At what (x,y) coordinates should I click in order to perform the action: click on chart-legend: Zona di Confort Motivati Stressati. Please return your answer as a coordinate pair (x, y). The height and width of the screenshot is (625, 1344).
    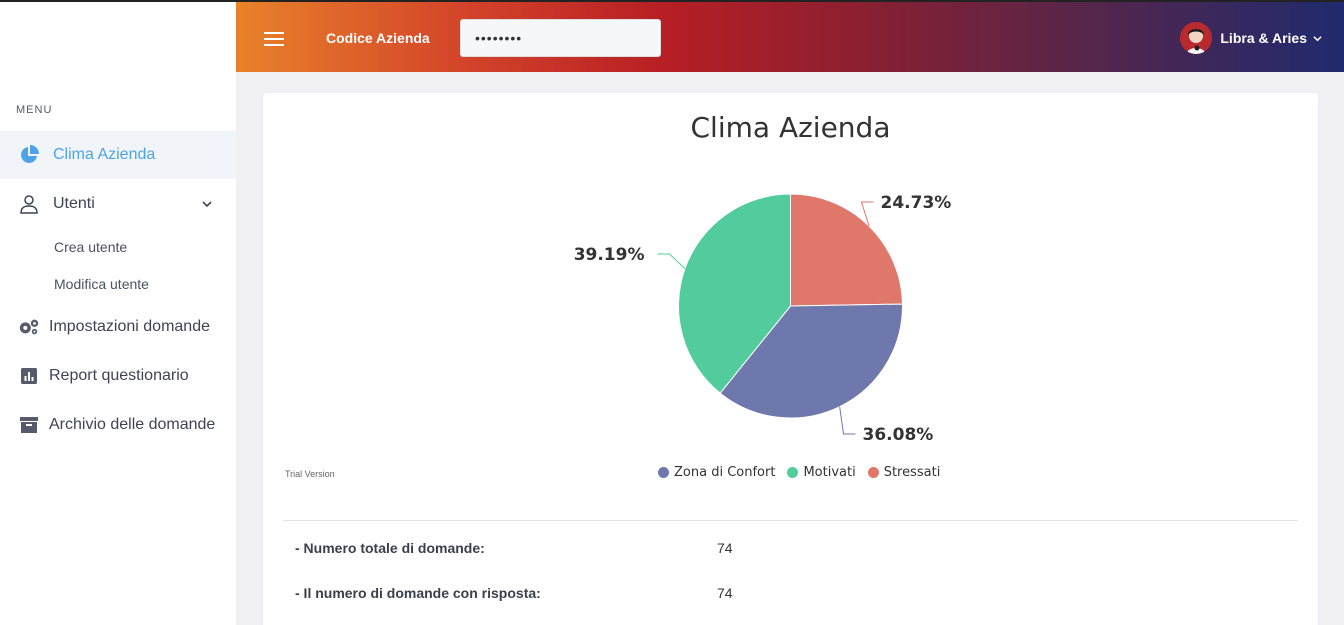
    Looking at the image, I should click on (805, 472).